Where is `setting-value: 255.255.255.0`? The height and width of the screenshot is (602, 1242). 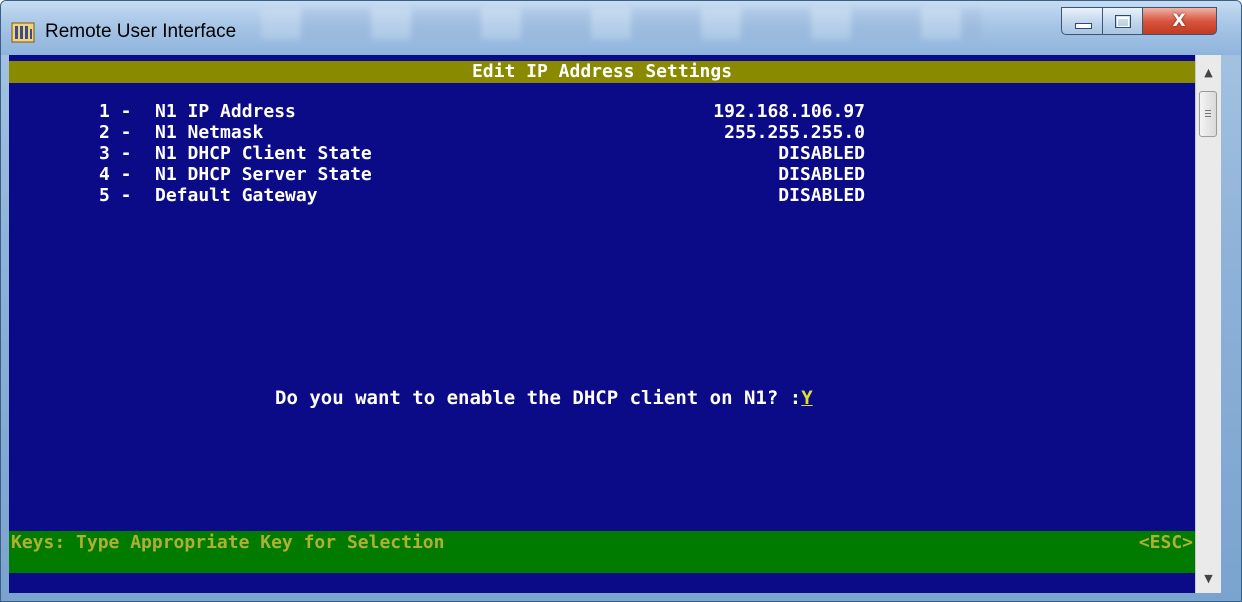
setting-value: 255.255.255.0 is located at coordinates (794, 132).